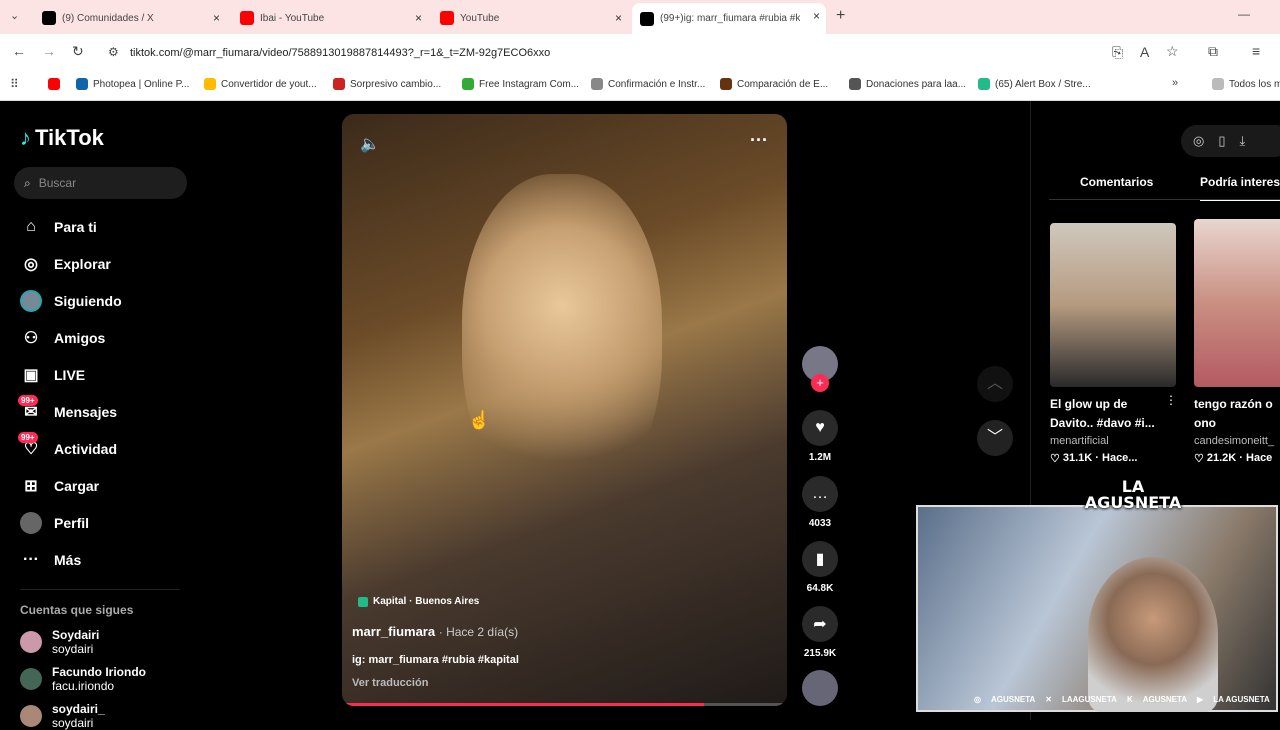  What do you see at coordinates (108, 18) in the screenshot?
I see `tab-title: (9) Comunidades / X` at bounding box center [108, 18].